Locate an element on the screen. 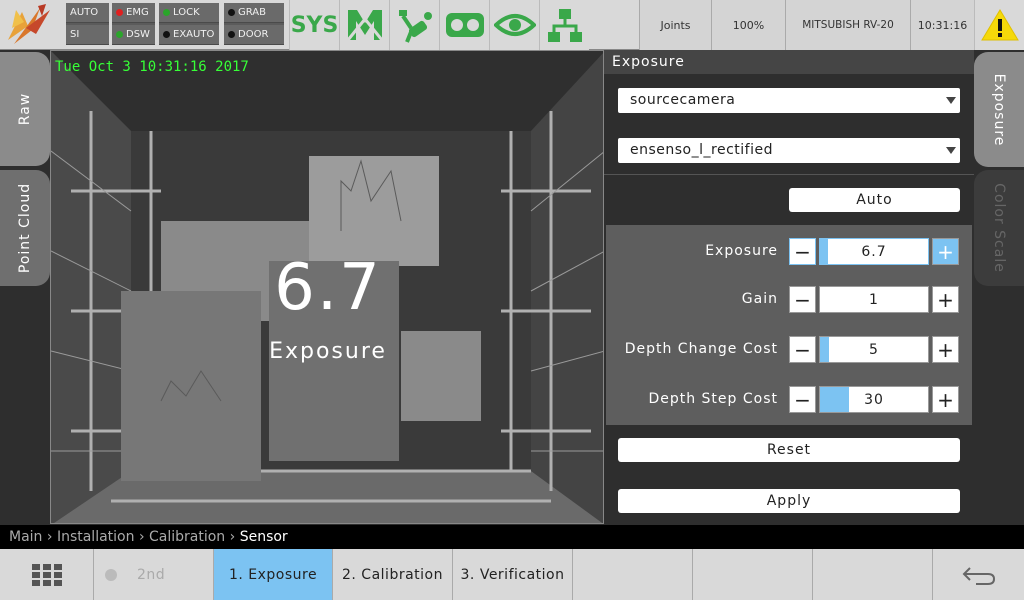  tab-raw-label: Raw is located at coordinates (25, 109).